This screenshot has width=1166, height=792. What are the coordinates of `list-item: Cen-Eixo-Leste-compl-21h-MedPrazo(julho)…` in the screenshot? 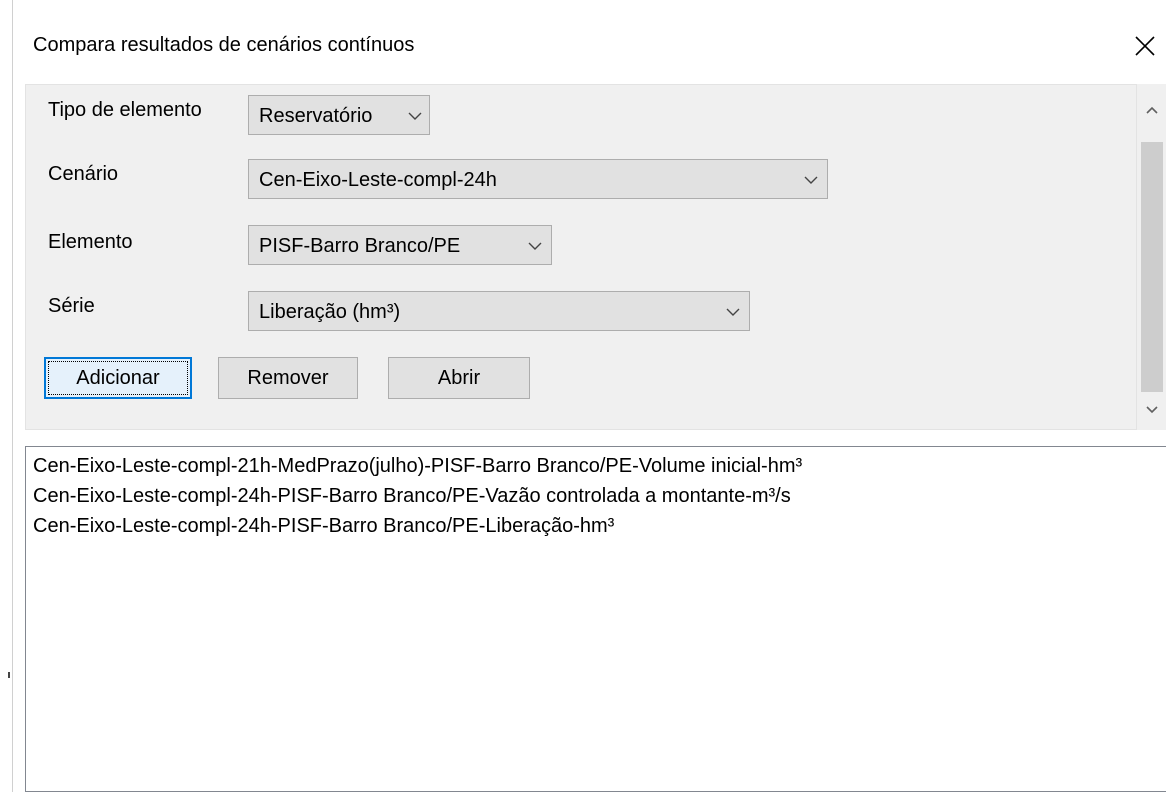 It's located at (417, 466).